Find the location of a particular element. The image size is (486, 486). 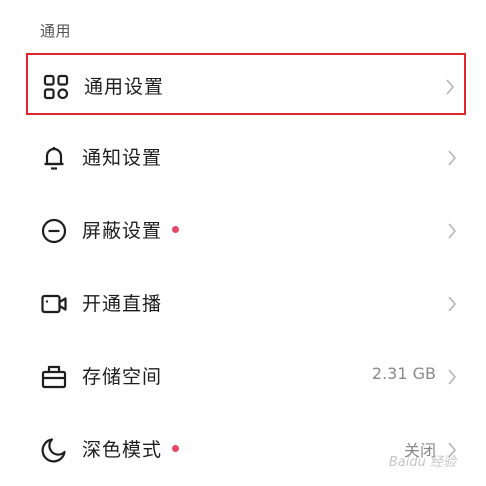

dark-mode-text: 深色模式 is located at coordinates (122, 450).